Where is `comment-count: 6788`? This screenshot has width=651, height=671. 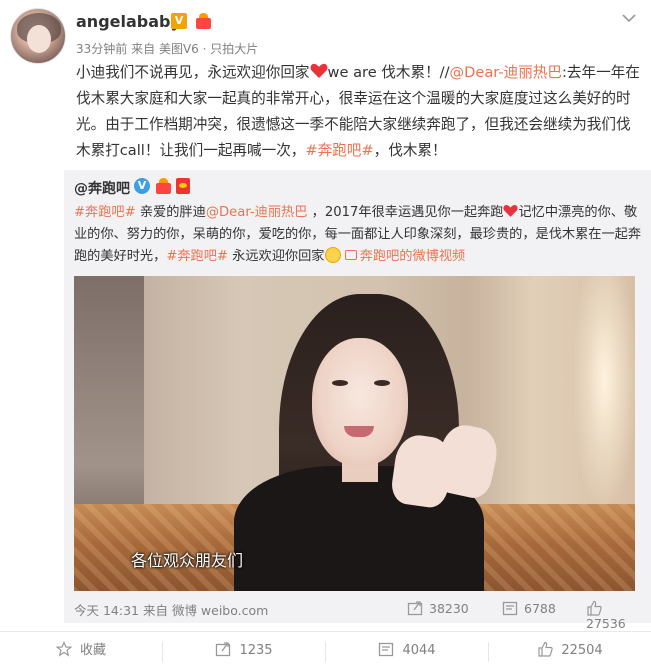 comment-count: 6788 is located at coordinates (529, 608).